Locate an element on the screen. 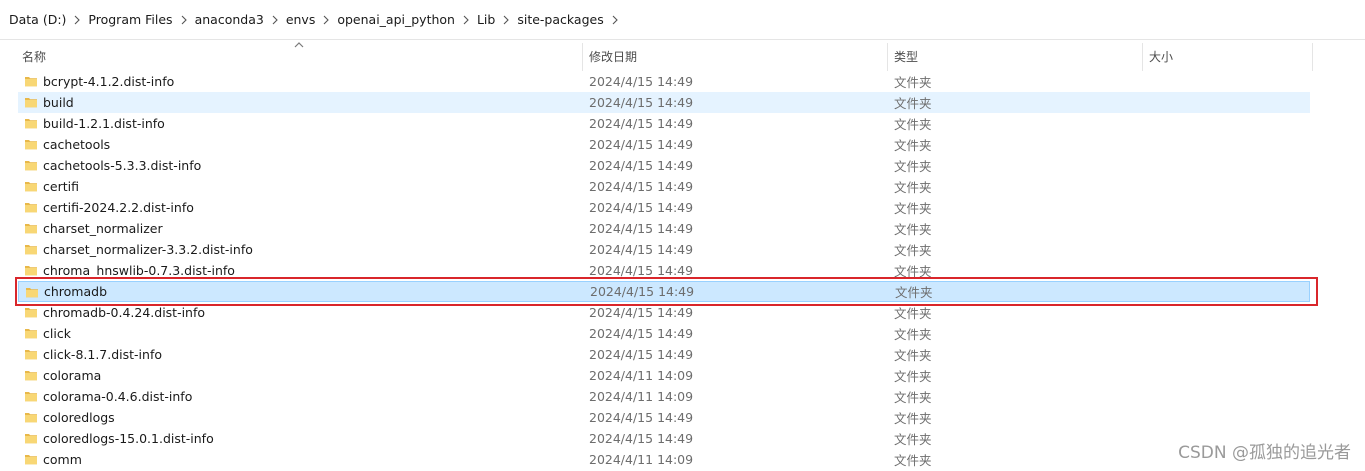  file-name: coloredlogs-15.0.1.dist-info is located at coordinates (128, 438).